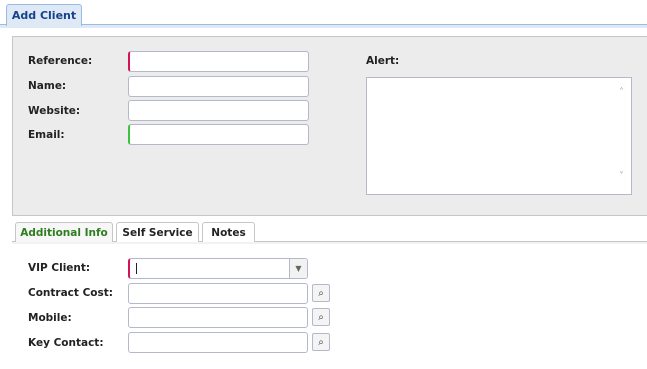 The image size is (647, 369). I want to click on contract-cost-input, so click(218, 293).